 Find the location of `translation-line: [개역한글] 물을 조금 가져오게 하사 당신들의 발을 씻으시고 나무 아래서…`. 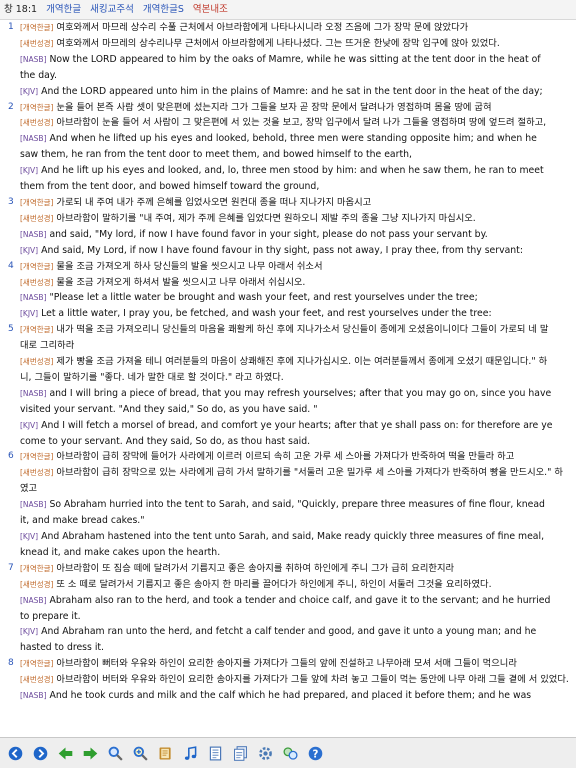

translation-line: [개역한글] 물을 조금 가져오게 하사 당신들의 발을 씻으시고 나무 아래서… is located at coordinates (295, 267).